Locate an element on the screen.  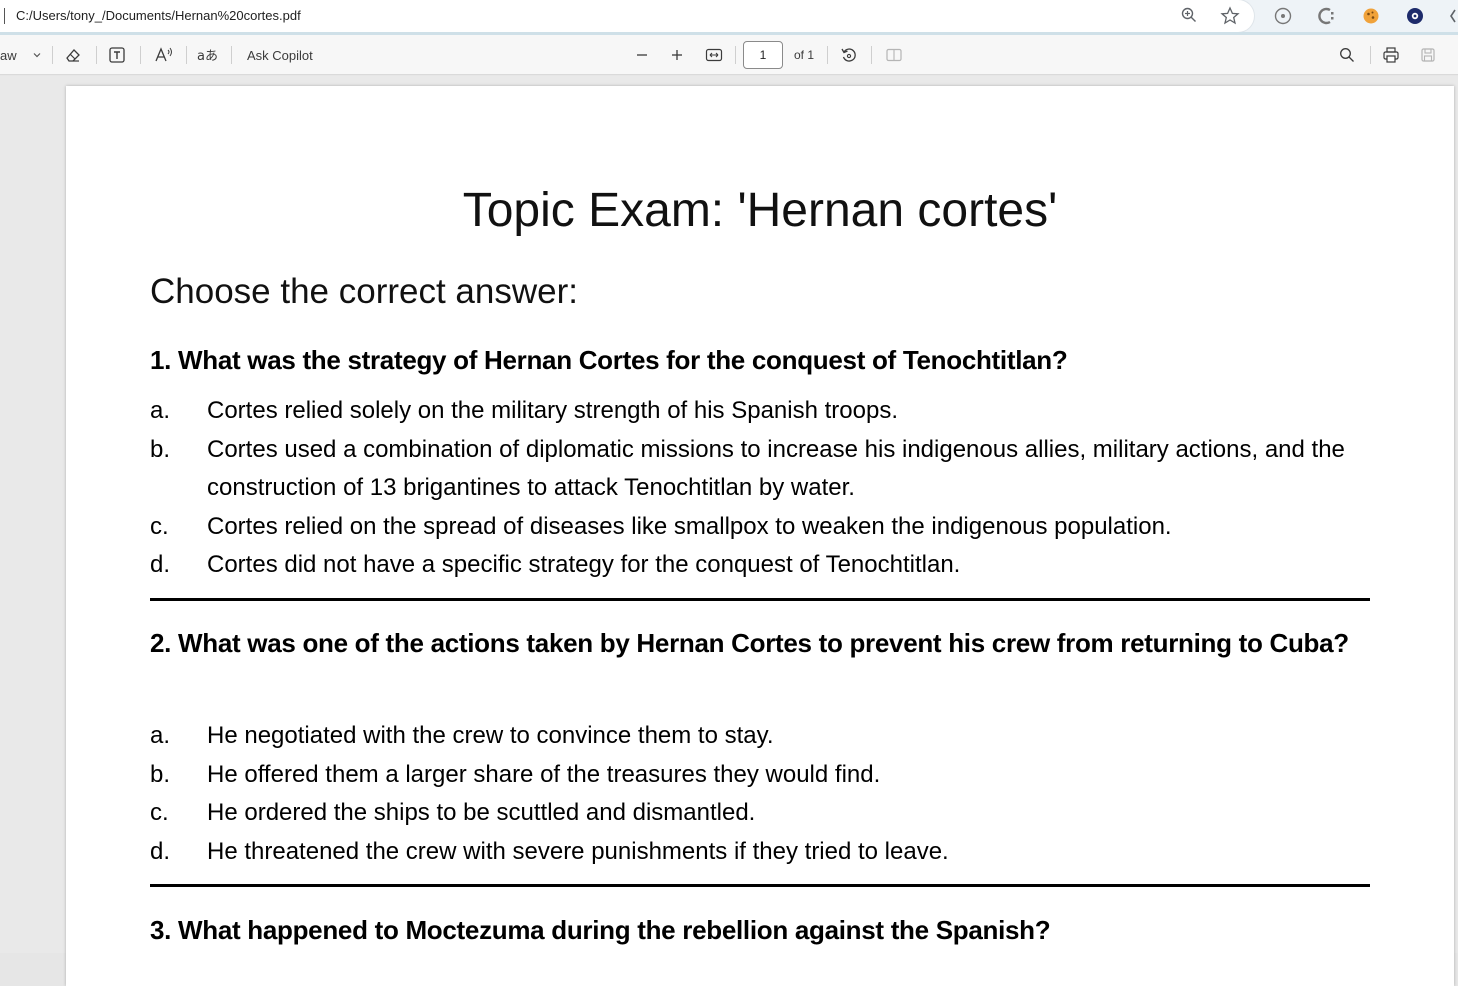
draw-options-chevron-icon is located at coordinates (37, 55).